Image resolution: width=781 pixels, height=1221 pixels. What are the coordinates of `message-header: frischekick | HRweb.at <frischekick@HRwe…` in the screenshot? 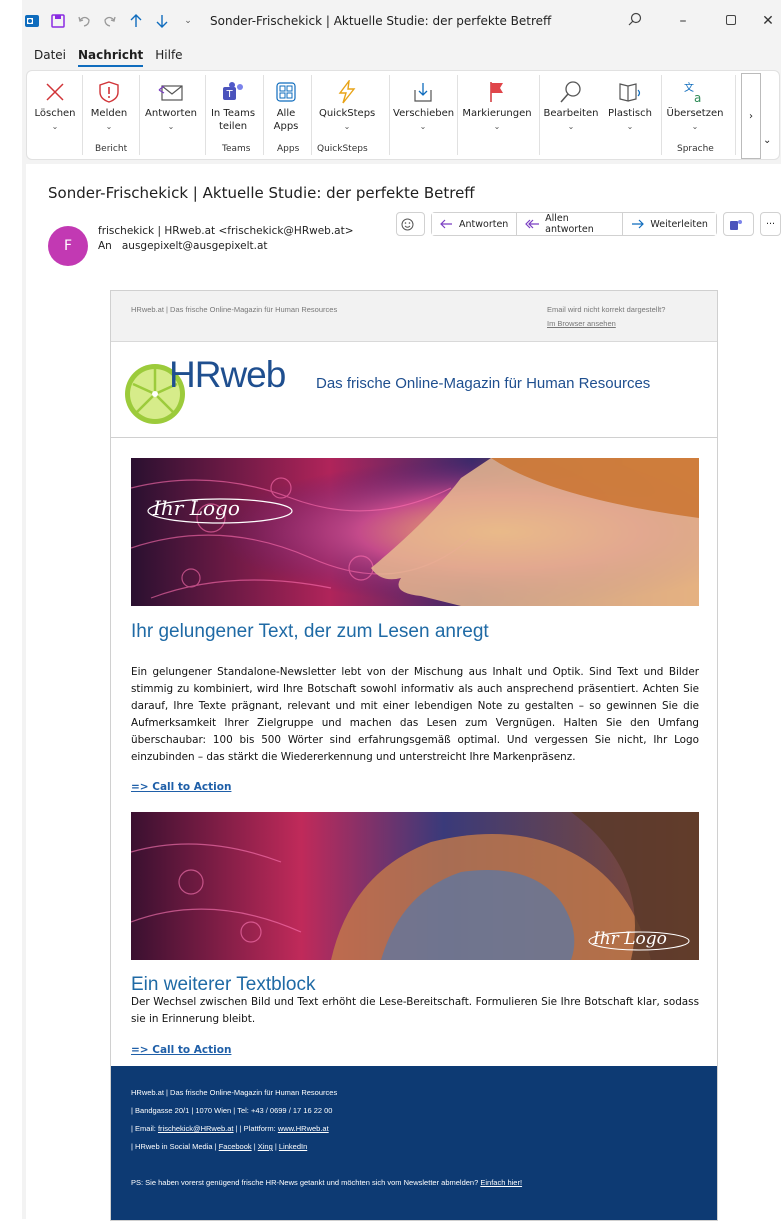 It's located at (226, 239).